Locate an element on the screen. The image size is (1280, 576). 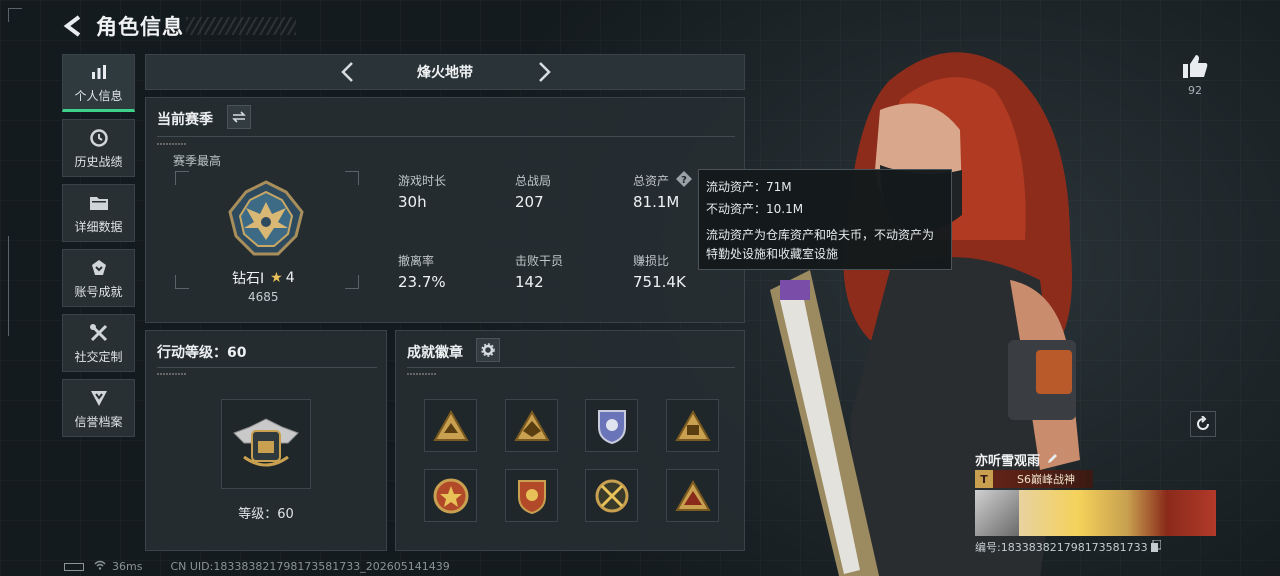
ping-value: 36ms is located at coordinates (127, 566).